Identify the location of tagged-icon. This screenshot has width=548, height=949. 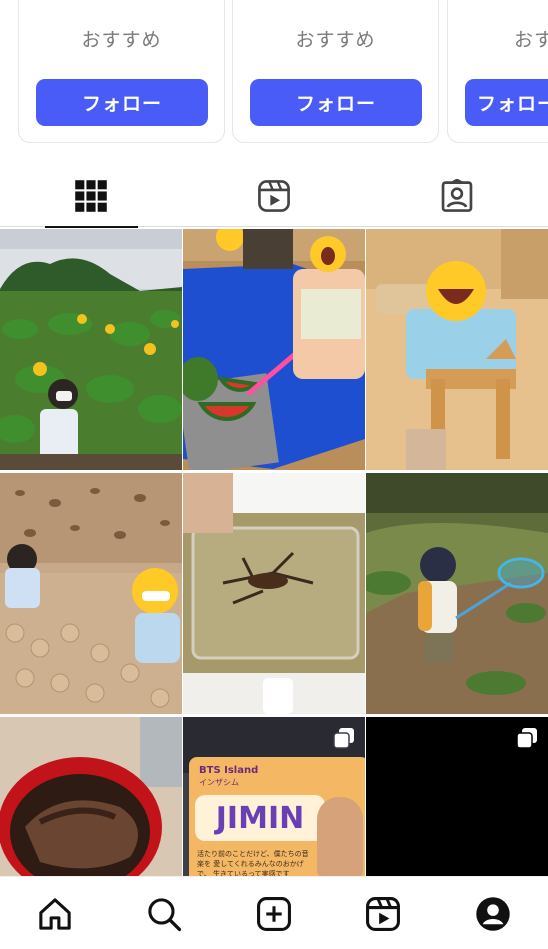
(457, 195).